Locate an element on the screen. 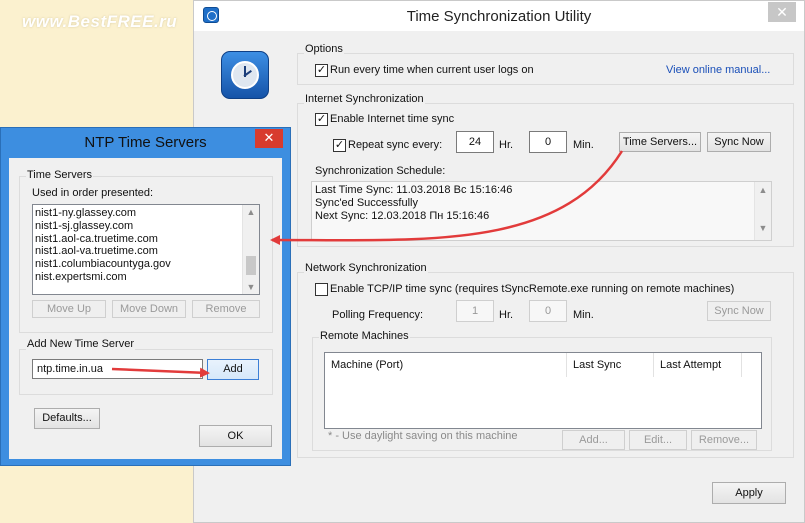 This screenshot has height=523, width=805. arrow-to-server-list is located at coordinates (447, 198).